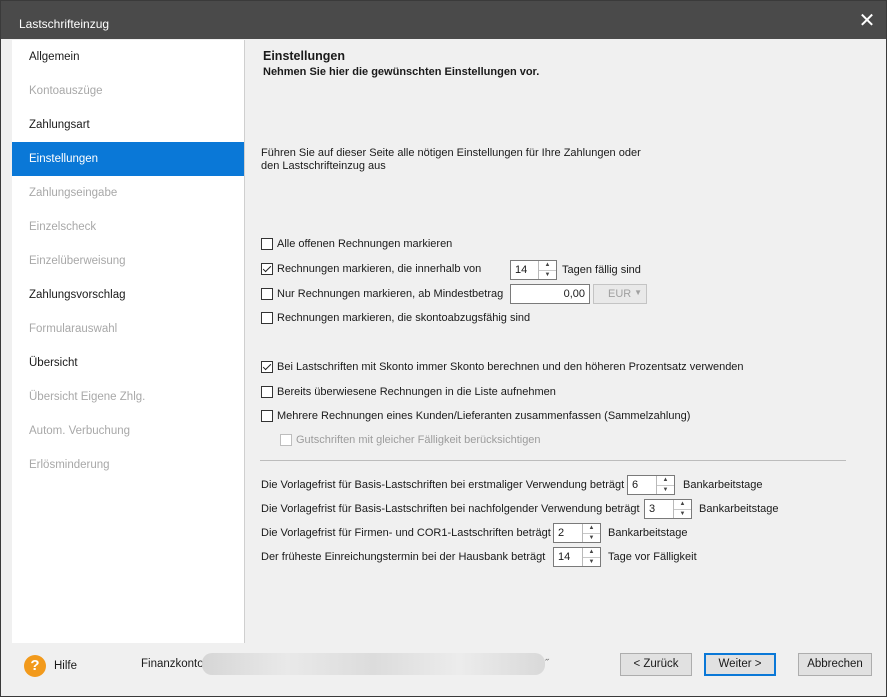  Describe the element at coordinates (564, 557) in the screenshot. I see `lead-earliest-value: 14` at that location.